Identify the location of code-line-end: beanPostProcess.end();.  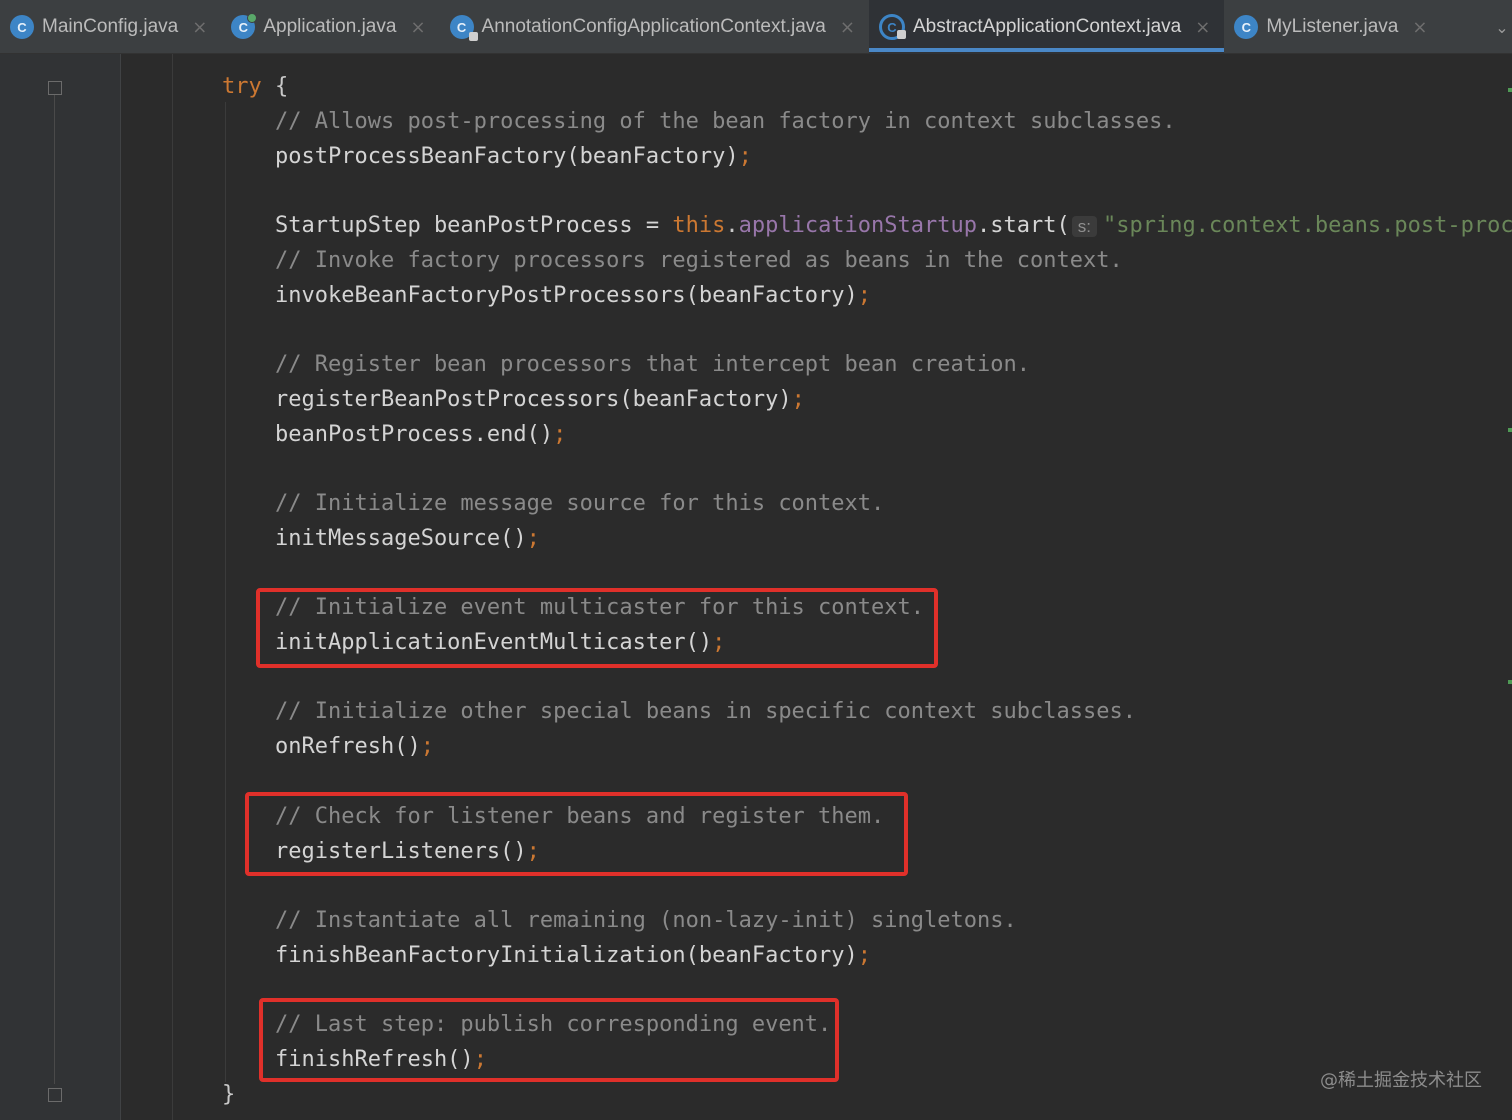
(420, 435).